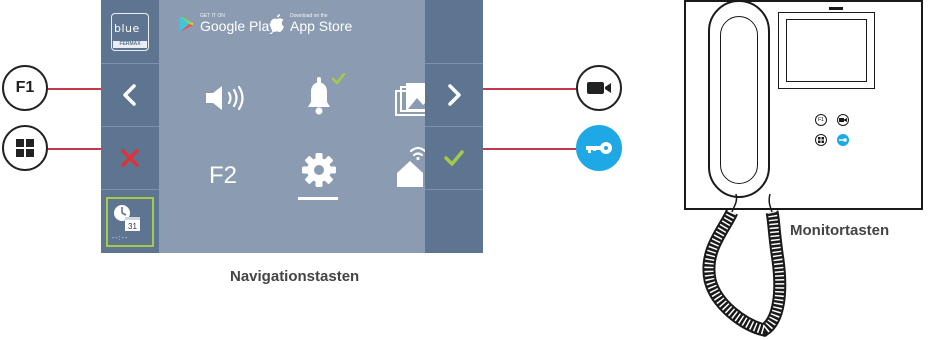  I want to click on confirm-button, so click(454, 157).